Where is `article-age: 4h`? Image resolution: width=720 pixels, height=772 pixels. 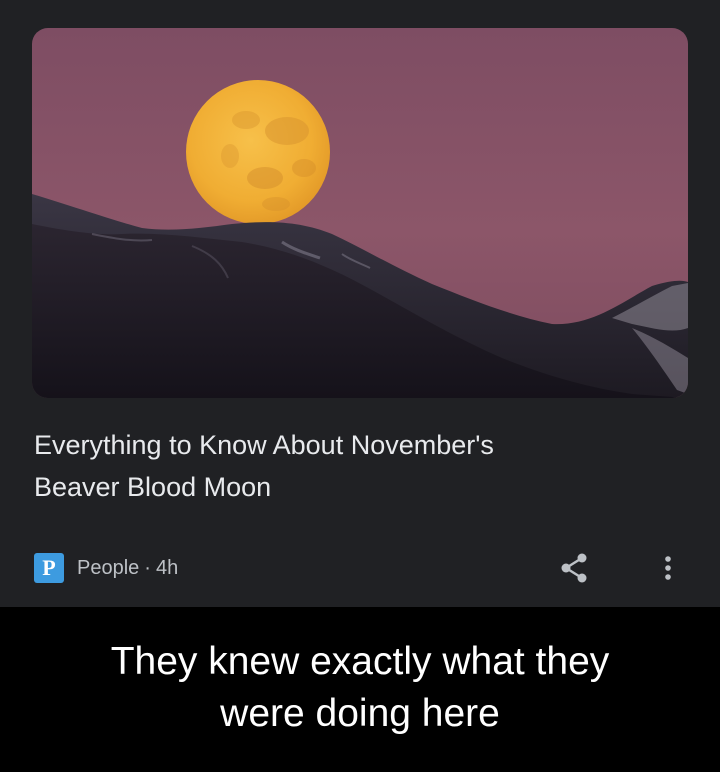 article-age: 4h is located at coordinates (167, 568).